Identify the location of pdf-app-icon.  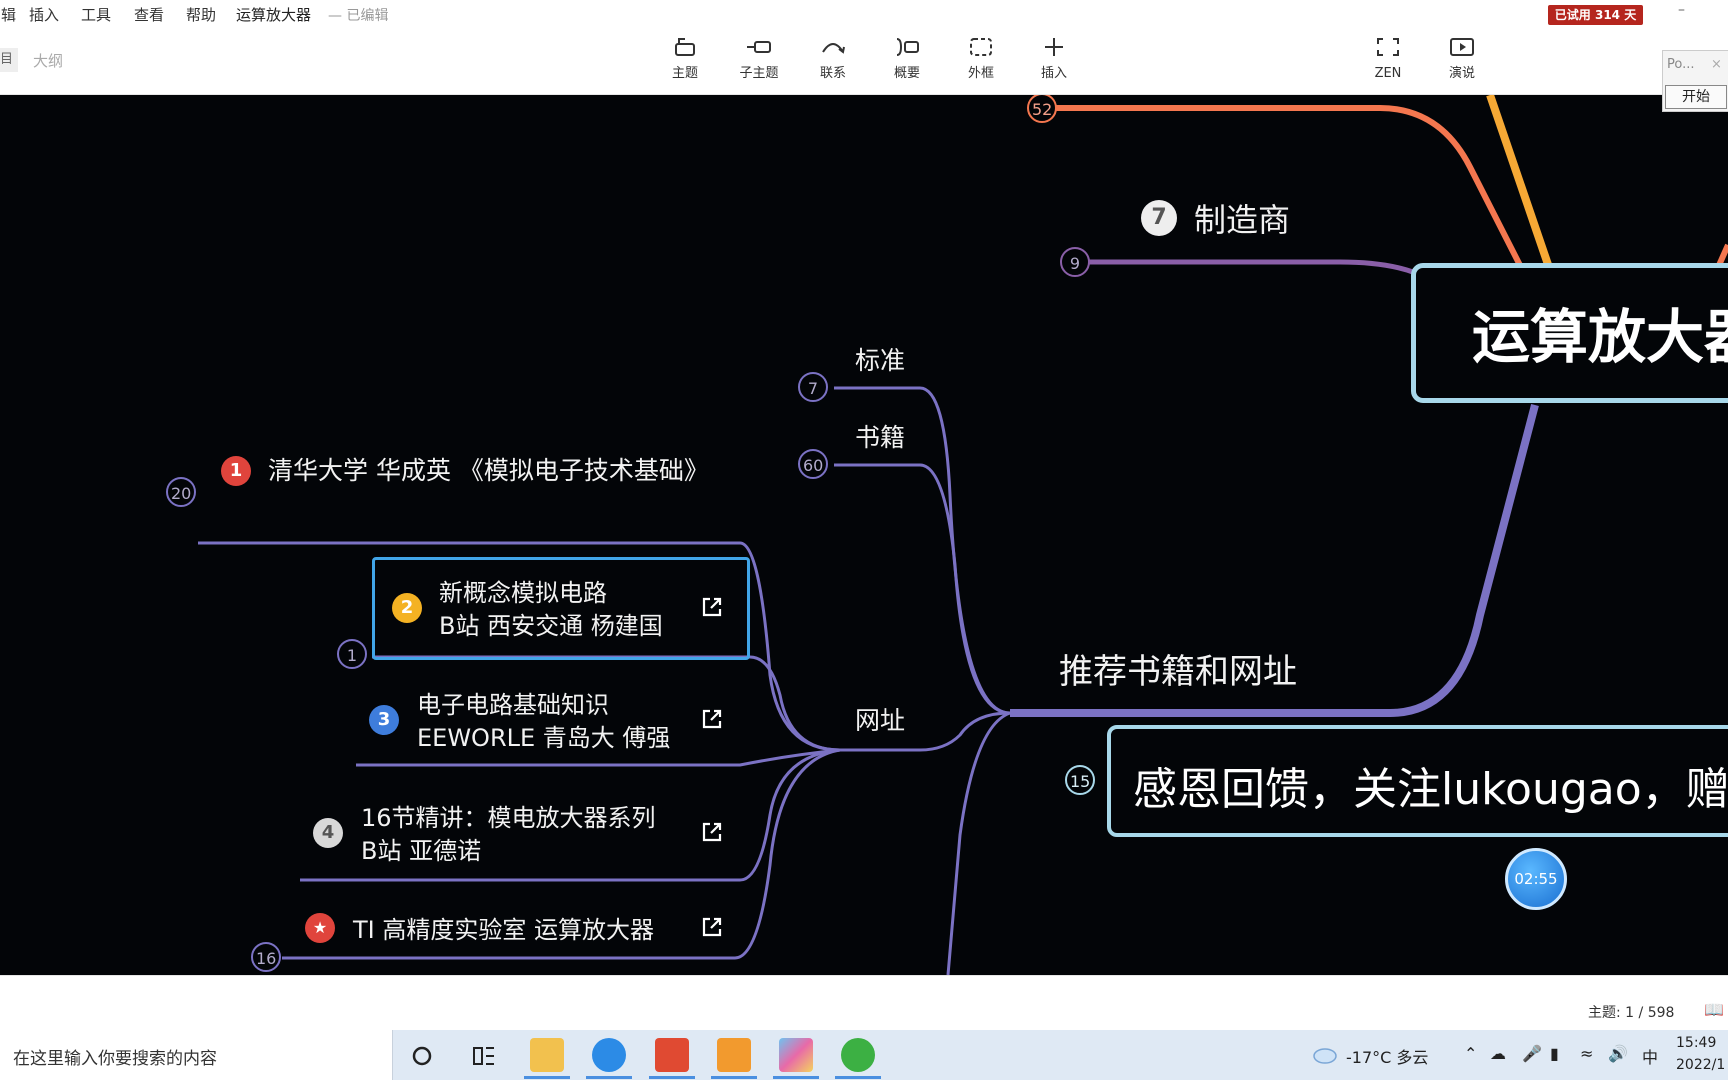
(734, 1055).